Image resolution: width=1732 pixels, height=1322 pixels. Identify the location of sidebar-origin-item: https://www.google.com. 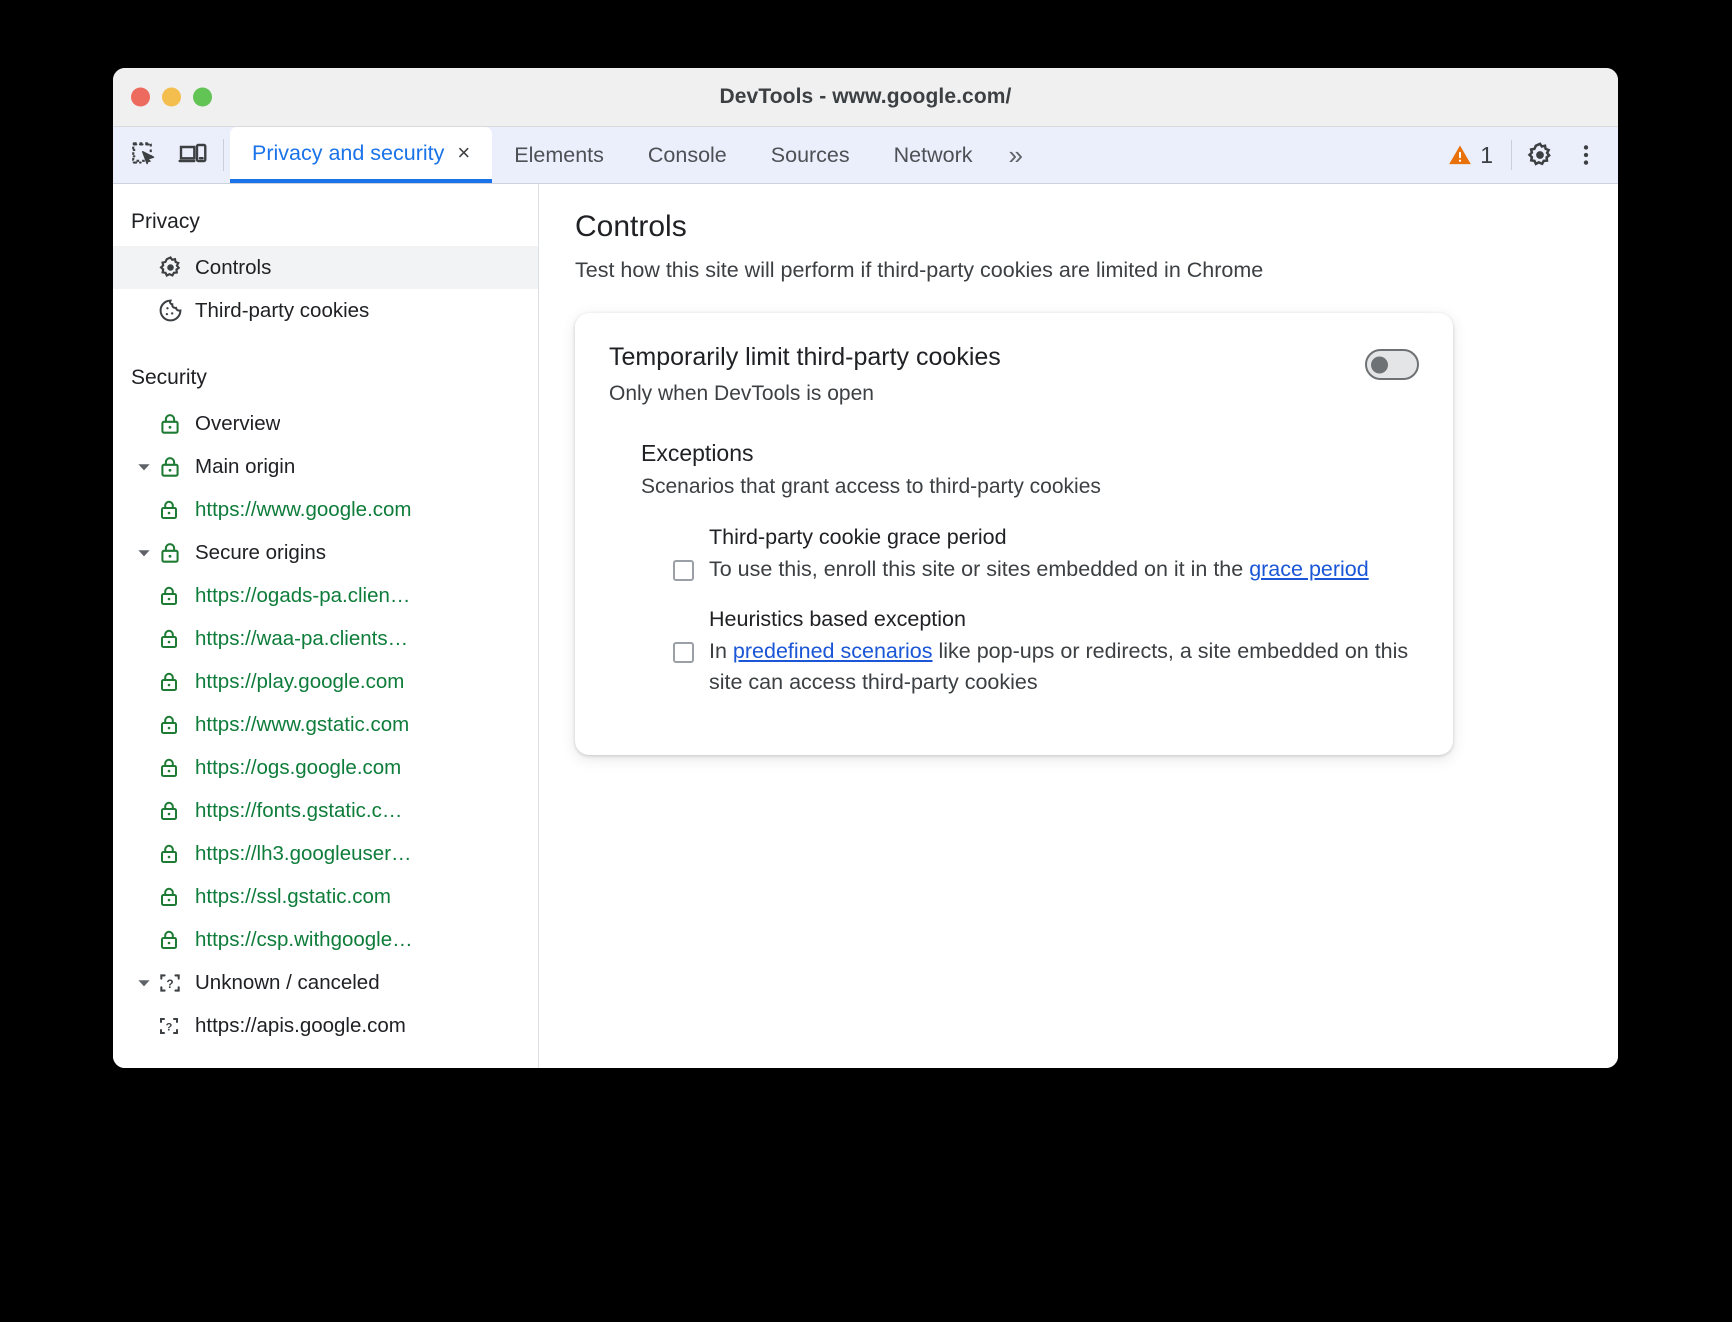
(325, 509).